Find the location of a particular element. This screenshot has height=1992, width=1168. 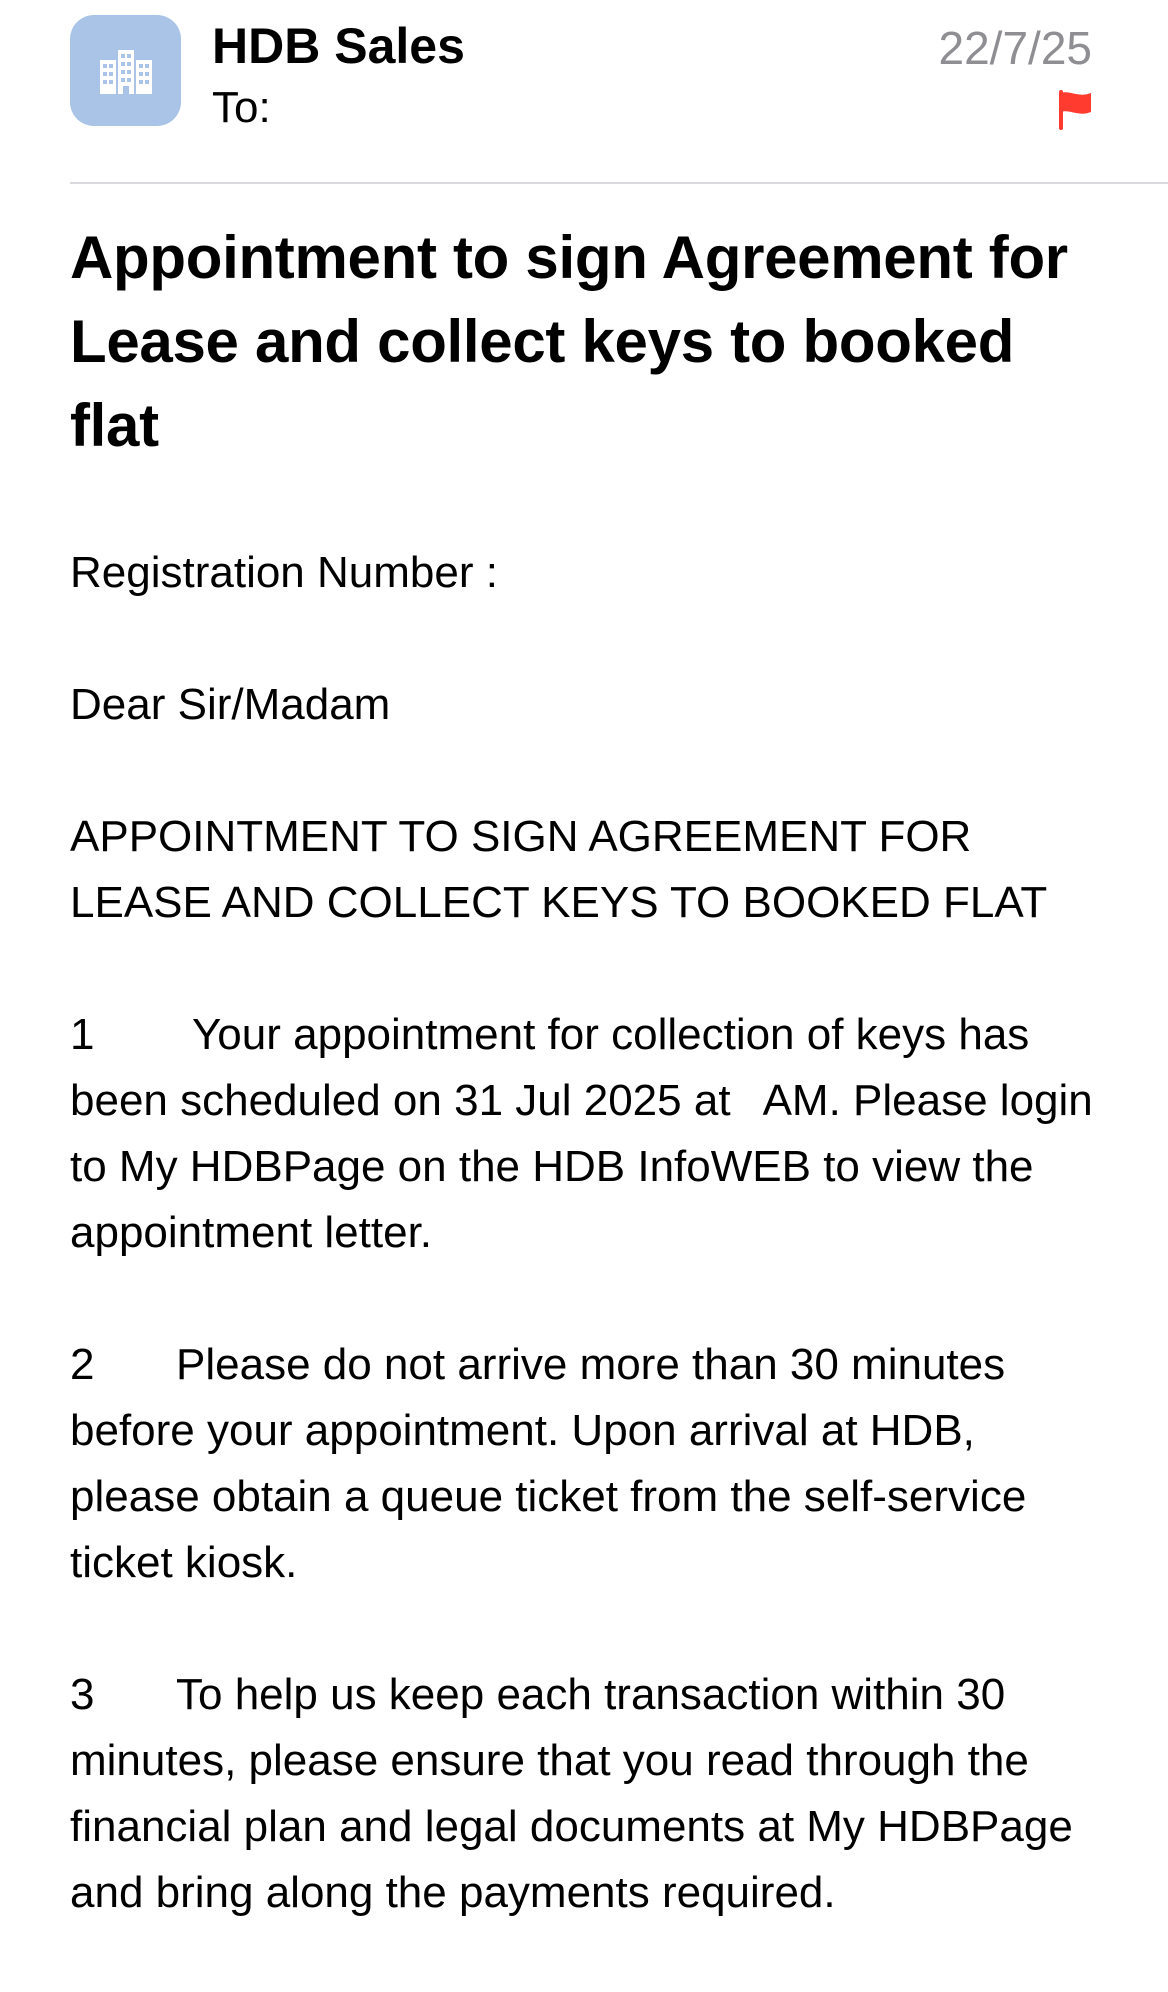

registration-label: Registration Number : is located at coordinates (284, 572).